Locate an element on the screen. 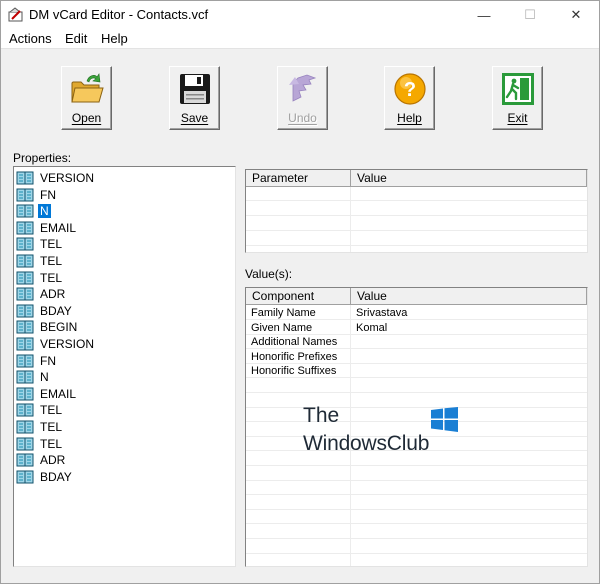 This screenshot has height=584, width=600. save-button: Save is located at coordinates (194, 98).